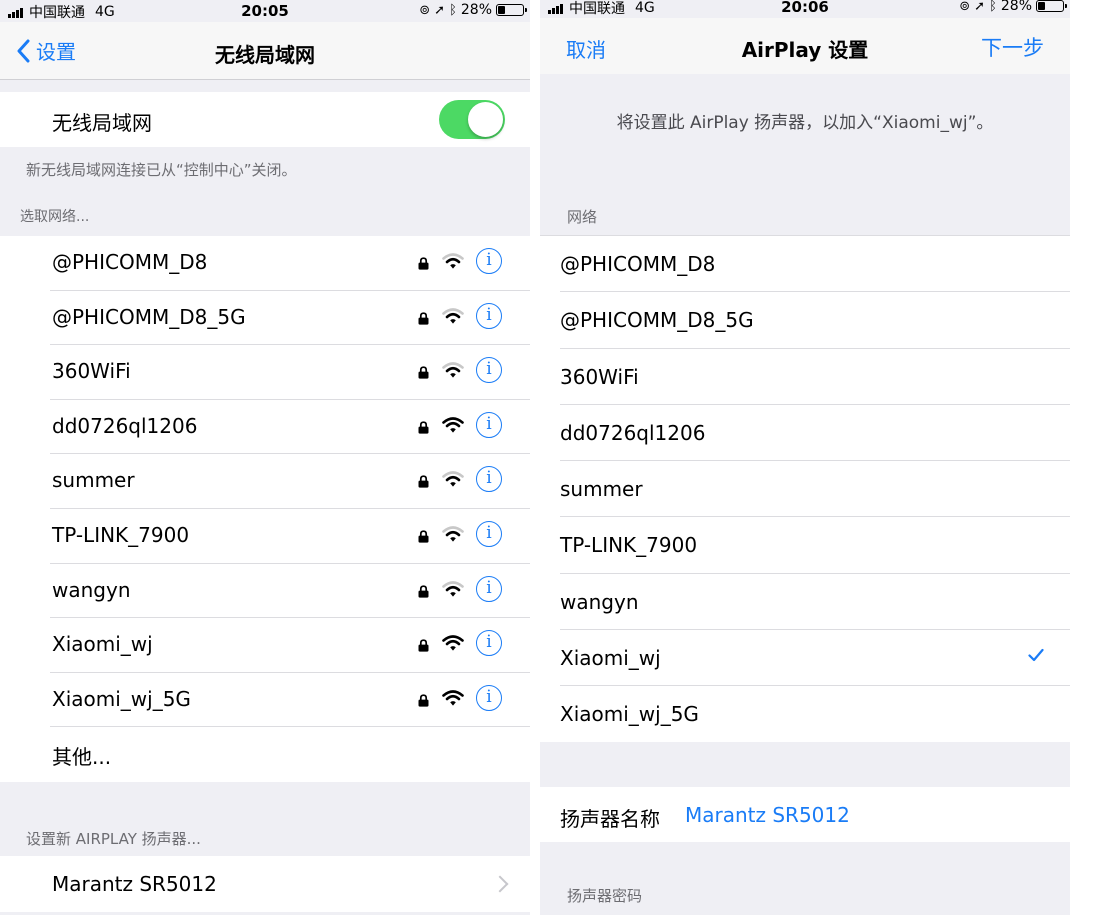 This screenshot has width=1100, height=915. What do you see at coordinates (805, 545) in the screenshot?
I see `airplay-network-row: TP-LINK_7900` at bounding box center [805, 545].